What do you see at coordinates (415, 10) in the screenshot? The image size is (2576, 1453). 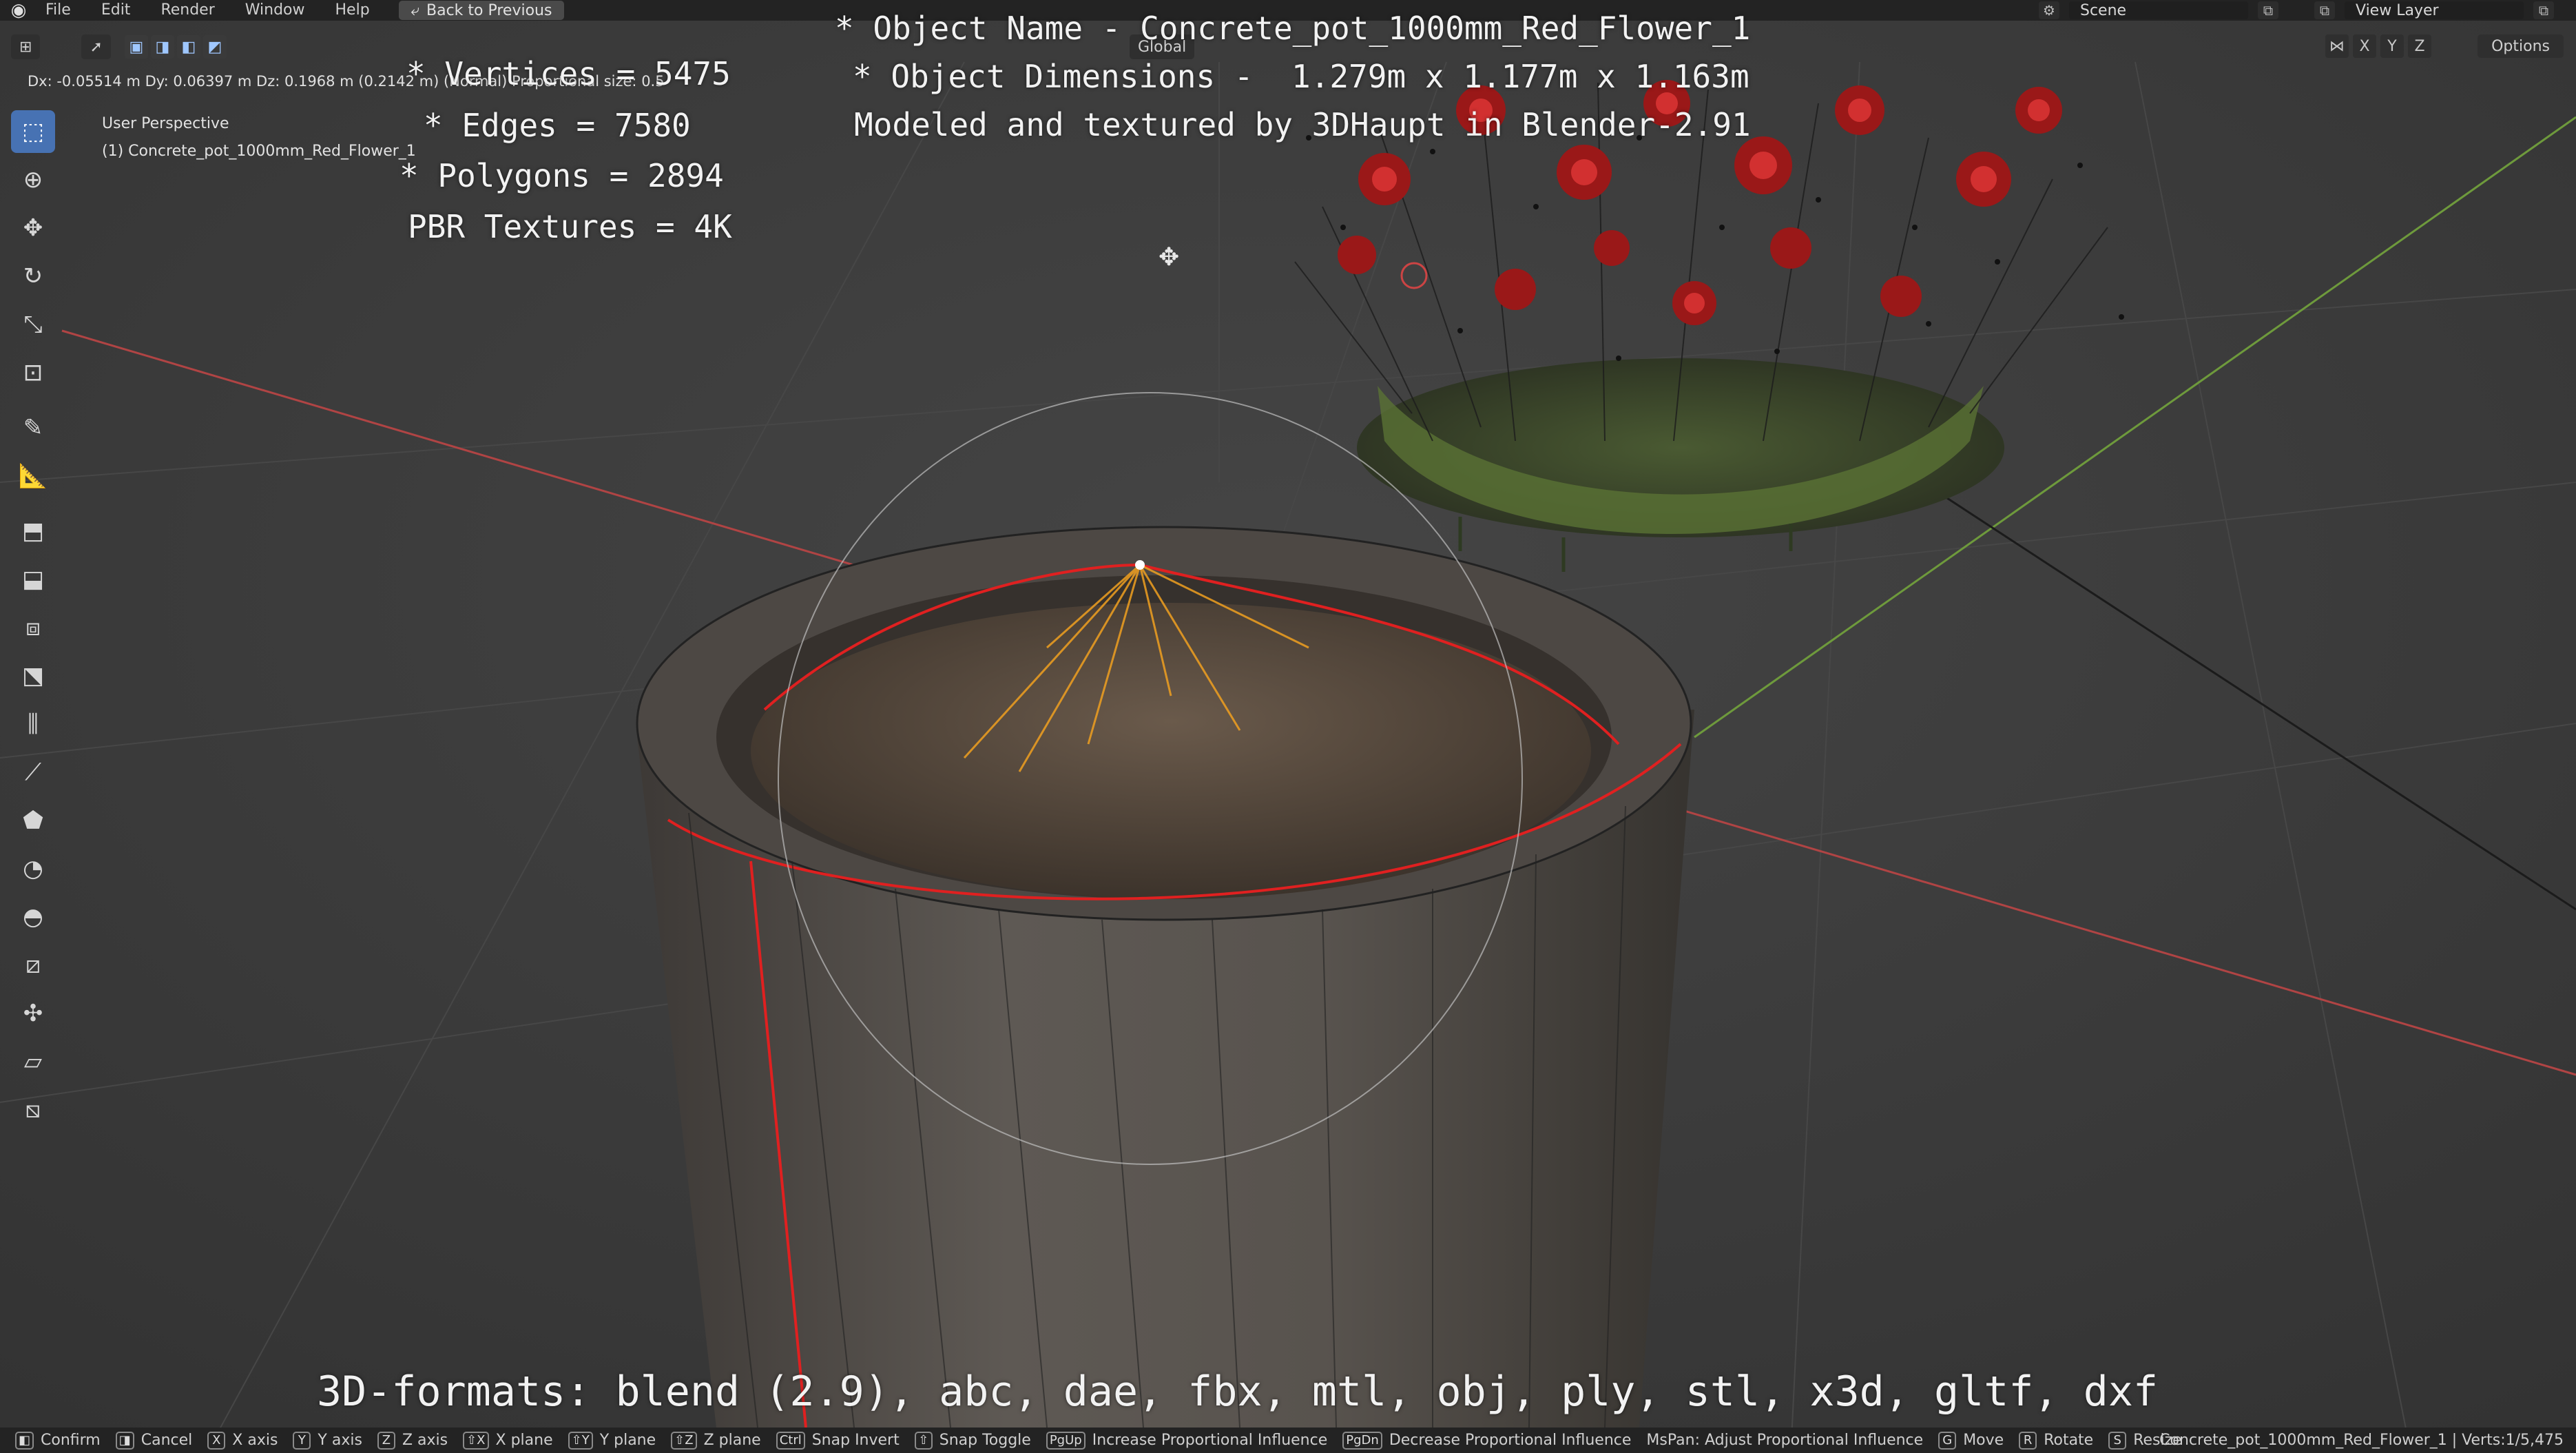 I see `back-icon: ⤶` at bounding box center [415, 10].